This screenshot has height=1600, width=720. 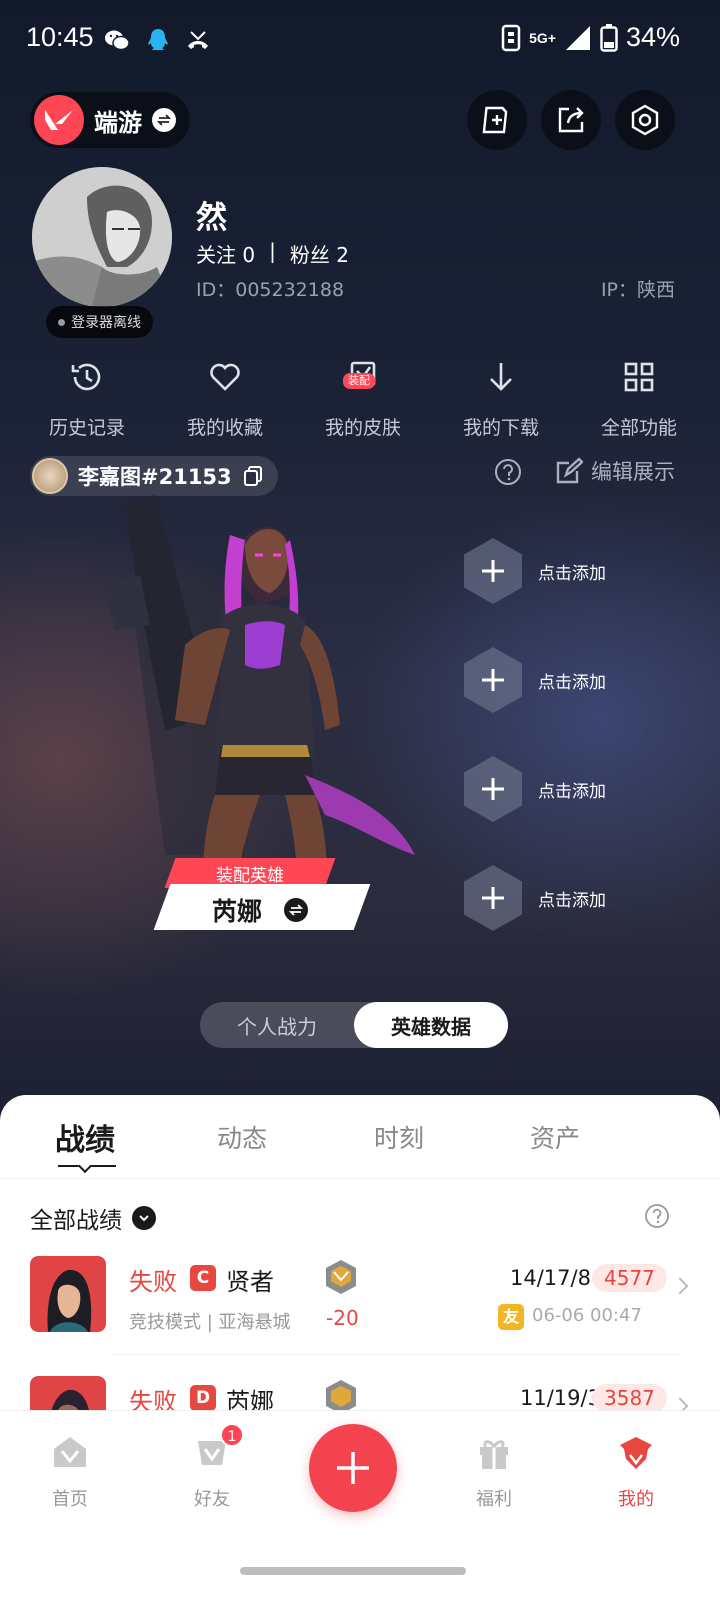 I want to click on match-grade-badge: C, so click(x=203, y=1278).